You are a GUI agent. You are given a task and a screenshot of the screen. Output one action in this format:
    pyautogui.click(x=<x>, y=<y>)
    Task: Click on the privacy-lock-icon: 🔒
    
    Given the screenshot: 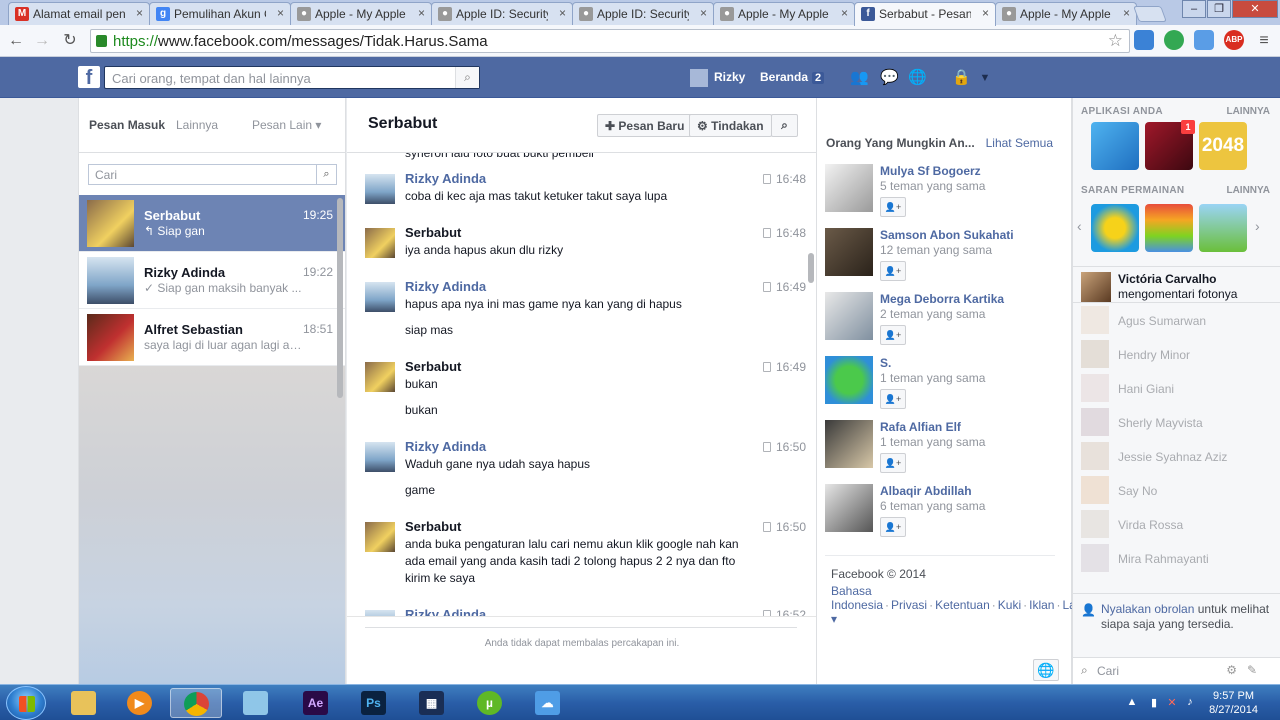 What is the action you would take?
    pyautogui.click(x=961, y=78)
    